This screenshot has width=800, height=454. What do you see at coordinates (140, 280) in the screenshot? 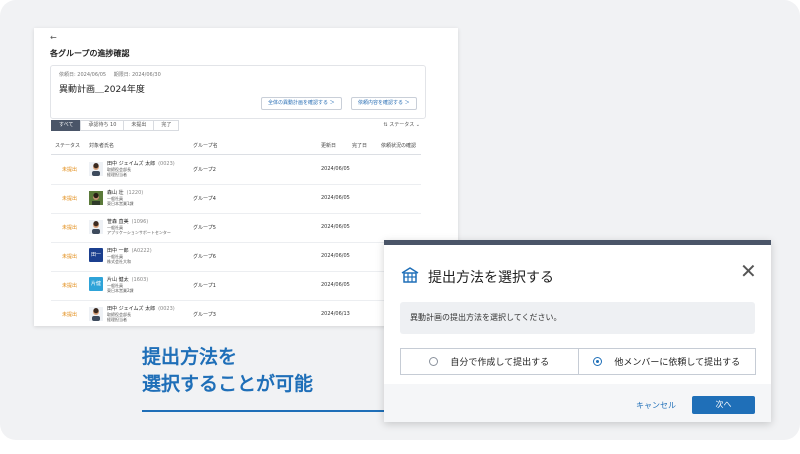
I see `member-id: (1603)` at bounding box center [140, 280].